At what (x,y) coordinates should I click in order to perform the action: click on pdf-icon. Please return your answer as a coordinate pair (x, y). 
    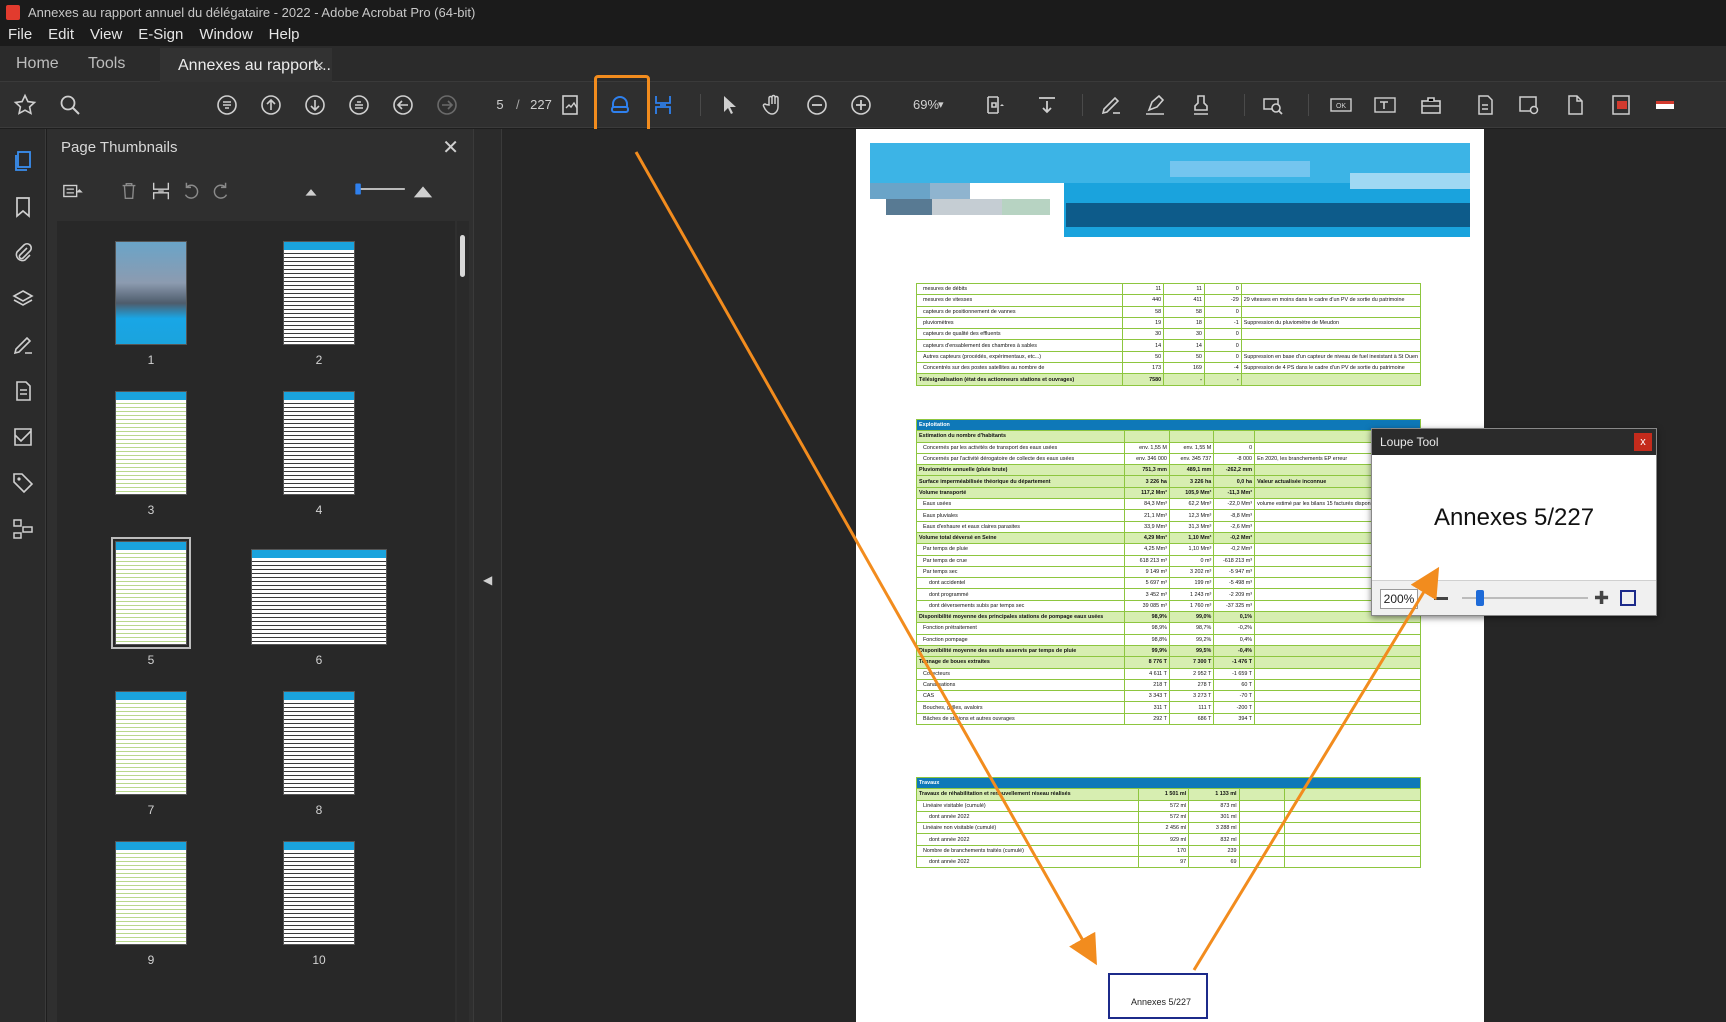
    Looking at the image, I should click on (1621, 105).